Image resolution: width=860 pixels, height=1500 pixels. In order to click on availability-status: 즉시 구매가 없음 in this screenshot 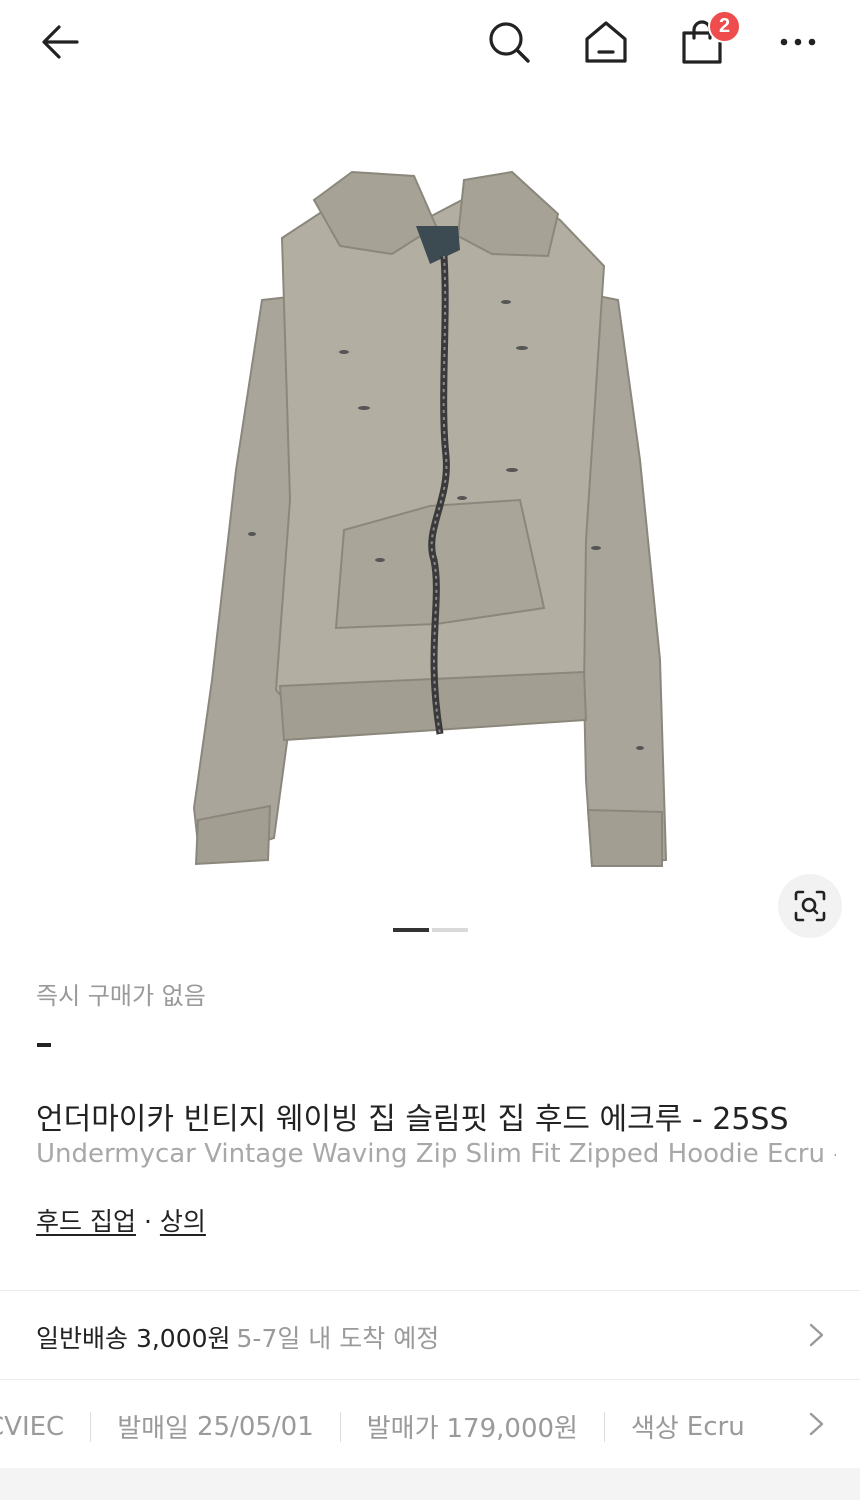, I will do `click(121, 996)`.